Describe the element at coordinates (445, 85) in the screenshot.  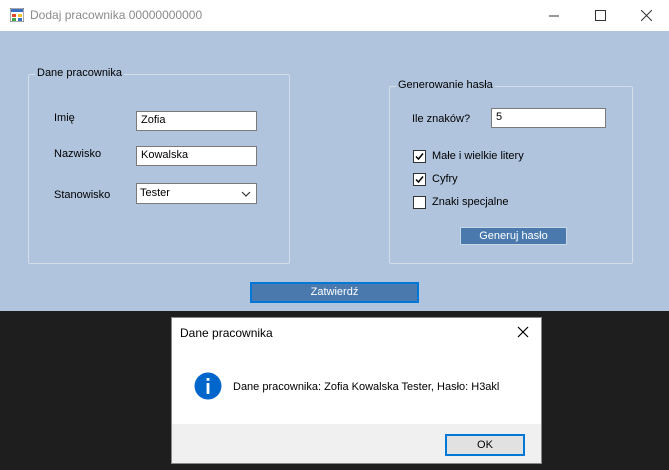
I see `password-group-title: Generowanie hasła` at that location.